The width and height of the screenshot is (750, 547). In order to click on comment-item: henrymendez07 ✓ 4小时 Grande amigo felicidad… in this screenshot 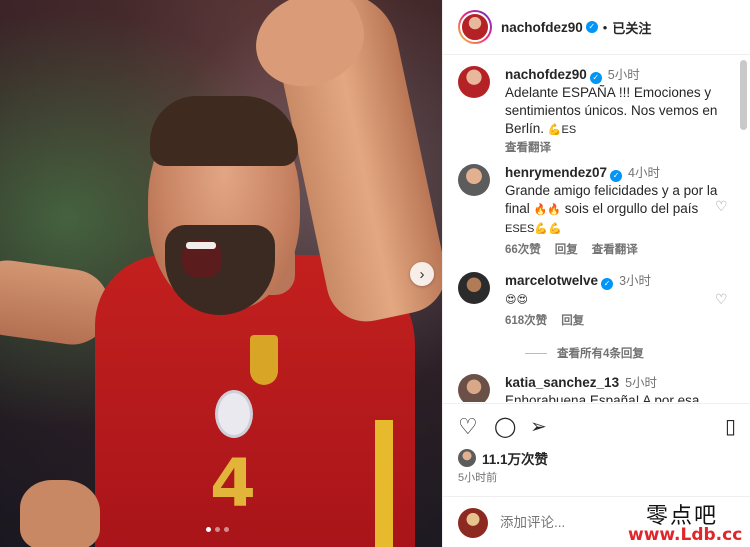, I will do `click(595, 211)`.